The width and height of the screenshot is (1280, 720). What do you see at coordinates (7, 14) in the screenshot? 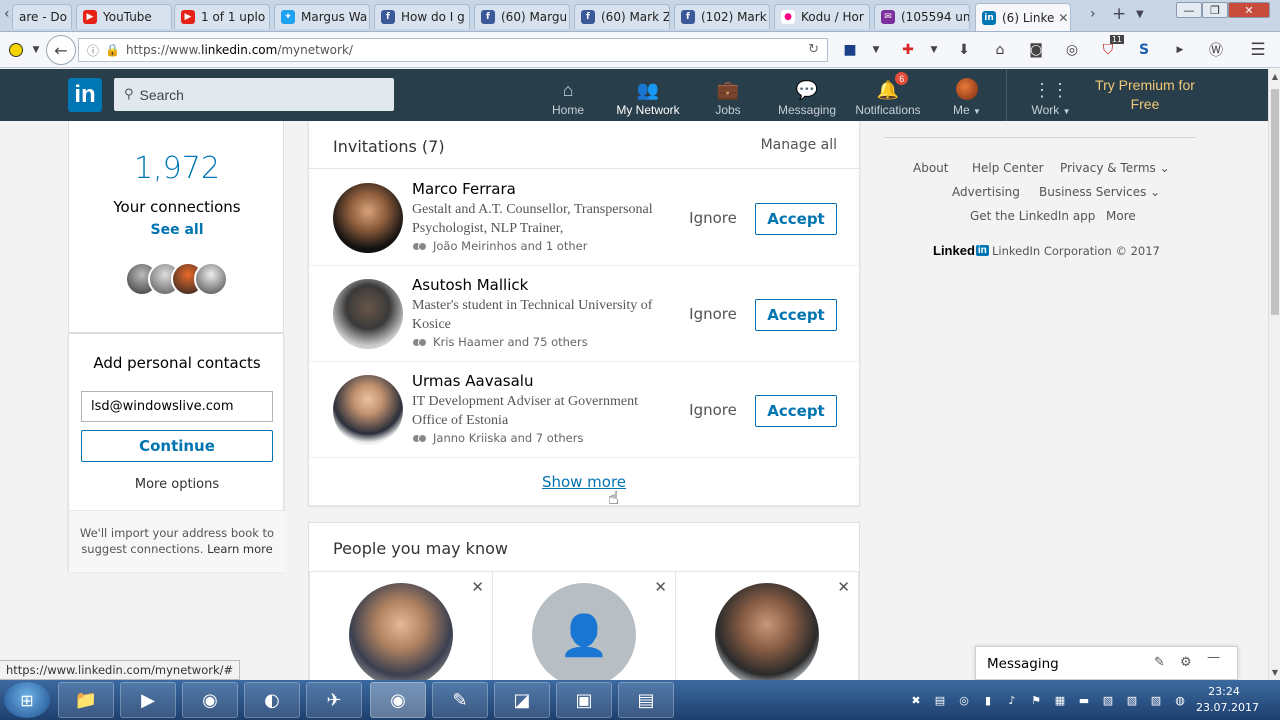
I see `tabs-scroll-left-icon: ‹` at bounding box center [7, 14].